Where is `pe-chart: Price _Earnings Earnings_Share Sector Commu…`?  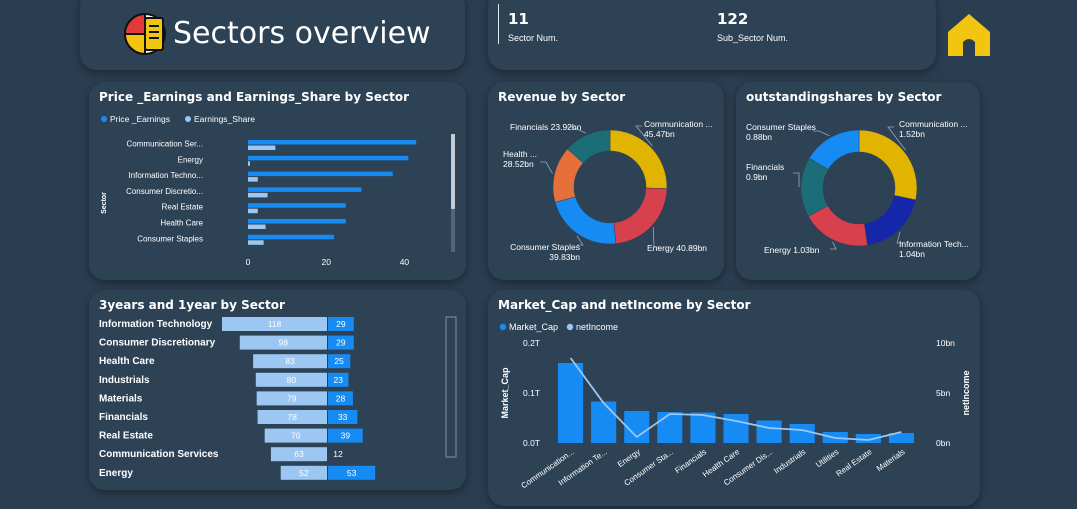 pe-chart: Price _Earnings Earnings_Share Sector Commu… is located at coordinates (278, 190).